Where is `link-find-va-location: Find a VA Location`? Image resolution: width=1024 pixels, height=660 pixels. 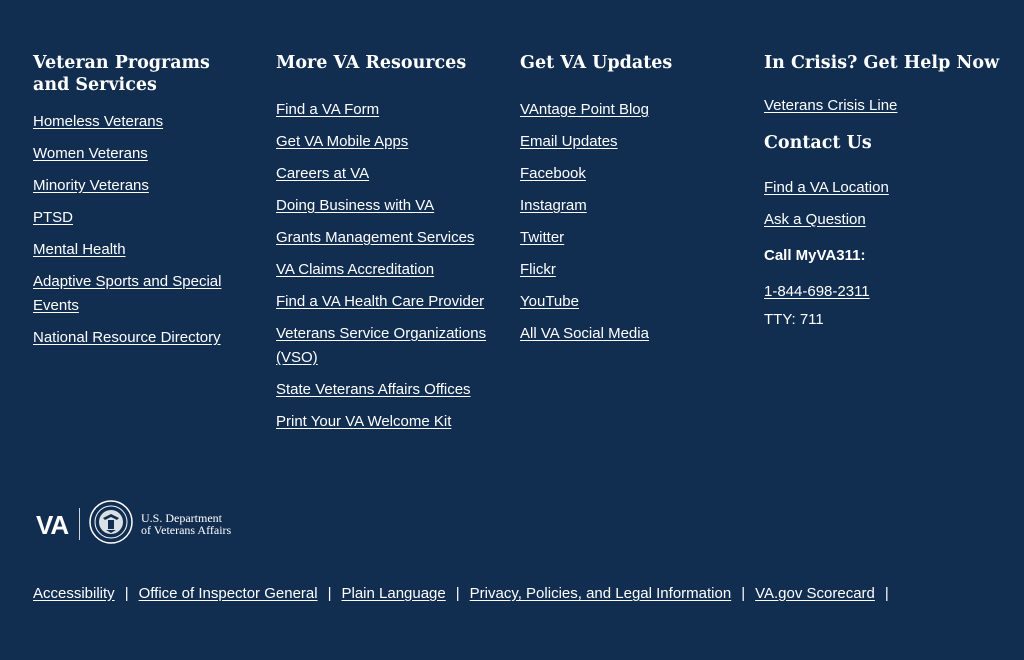 link-find-va-location: Find a VA Location is located at coordinates (826, 187).